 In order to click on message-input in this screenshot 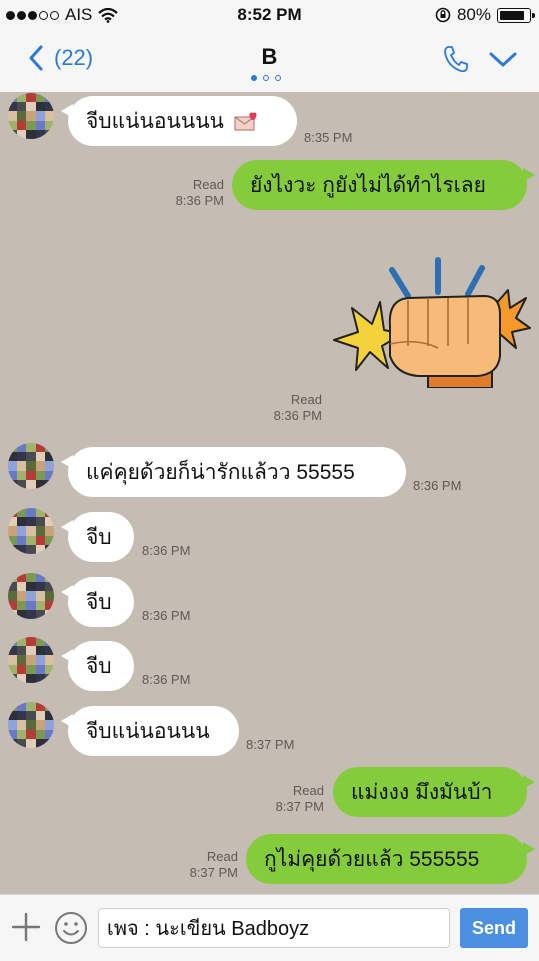, I will do `click(274, 928)`.